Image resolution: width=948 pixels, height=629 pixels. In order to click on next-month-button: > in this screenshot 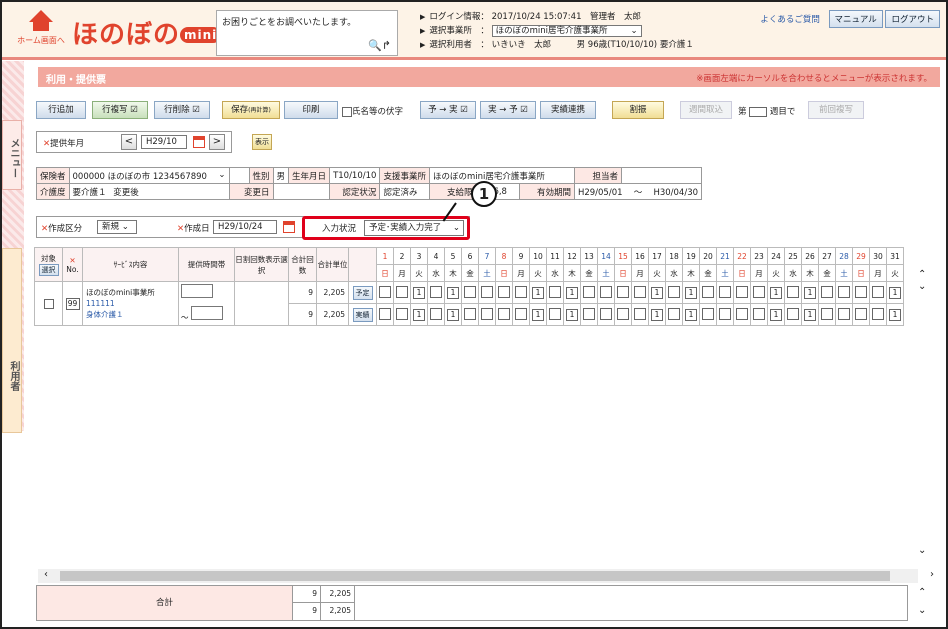, I will do `click(217, 142)`.